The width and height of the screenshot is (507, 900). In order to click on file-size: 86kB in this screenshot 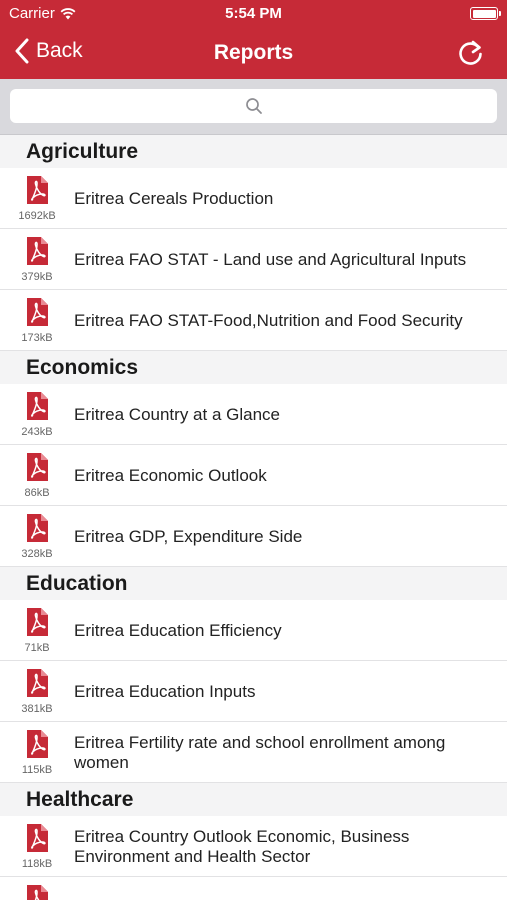, I will do `click(37, 493)`.